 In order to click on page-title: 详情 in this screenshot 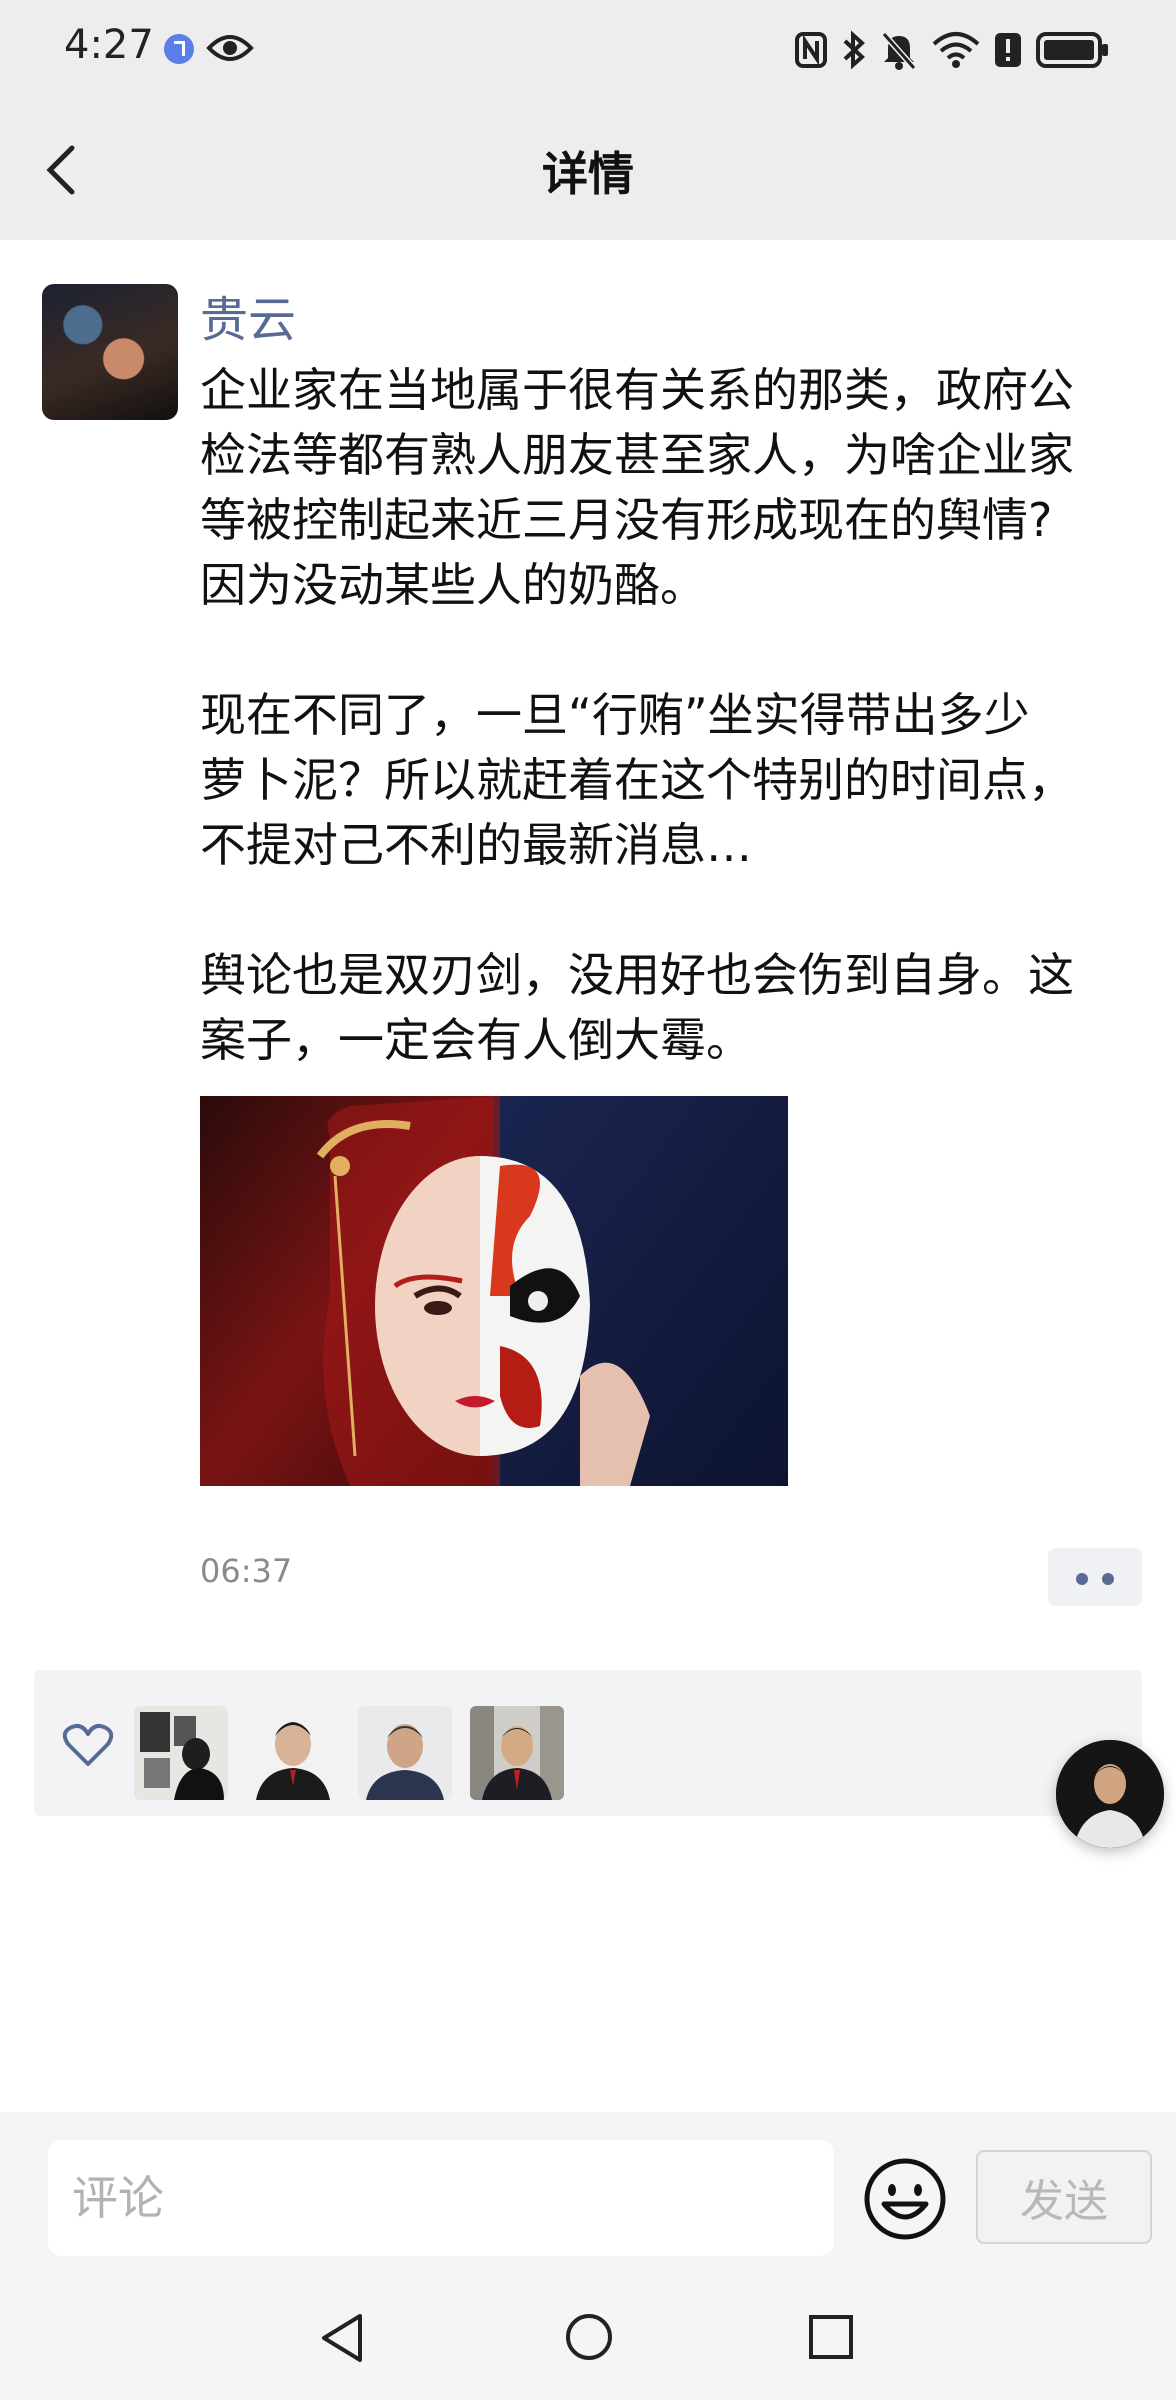, I will do `click(588, 174)`.